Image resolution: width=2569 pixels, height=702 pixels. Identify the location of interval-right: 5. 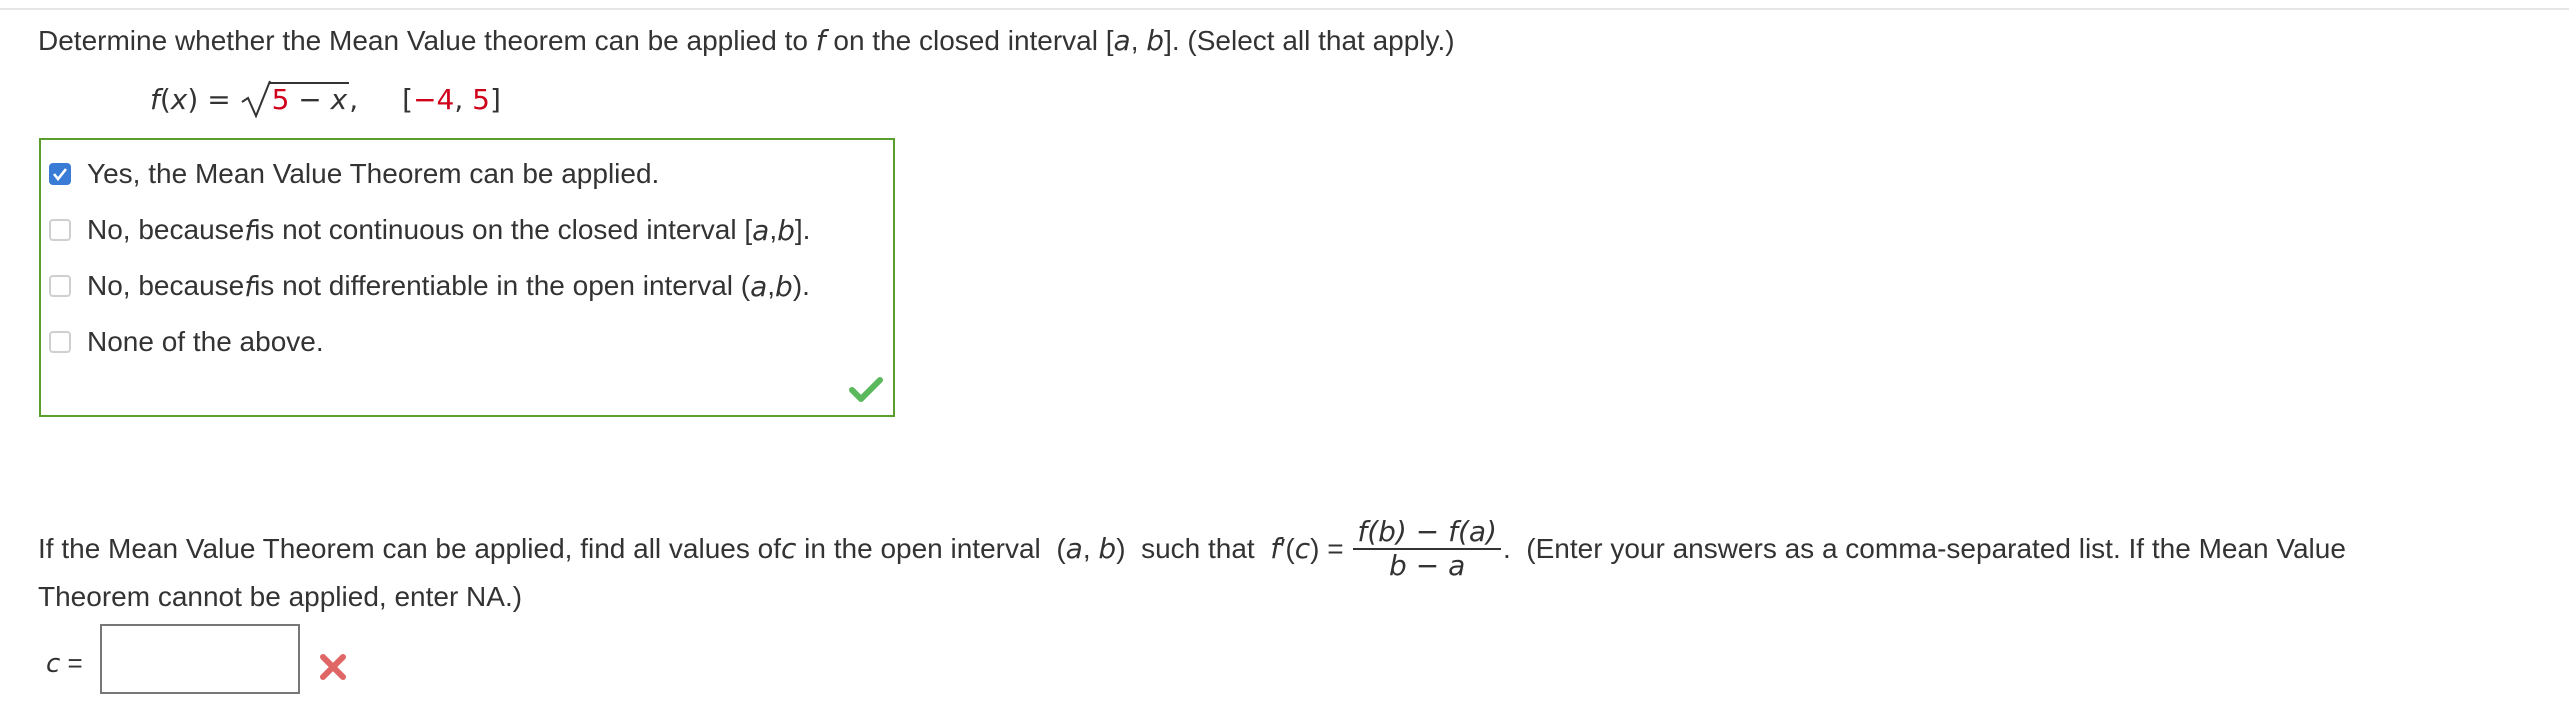
(481, 99).